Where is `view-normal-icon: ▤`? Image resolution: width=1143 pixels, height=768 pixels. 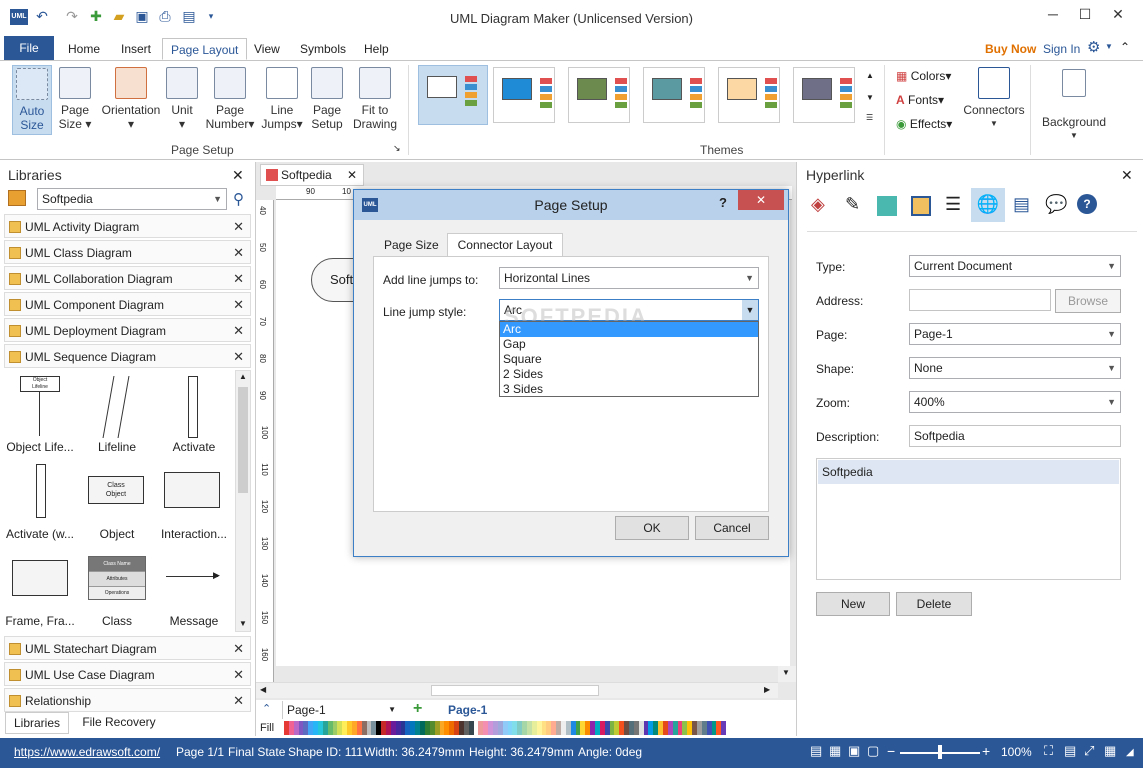
view-normal-icon: ▤ is located at coordinates (816, 751).